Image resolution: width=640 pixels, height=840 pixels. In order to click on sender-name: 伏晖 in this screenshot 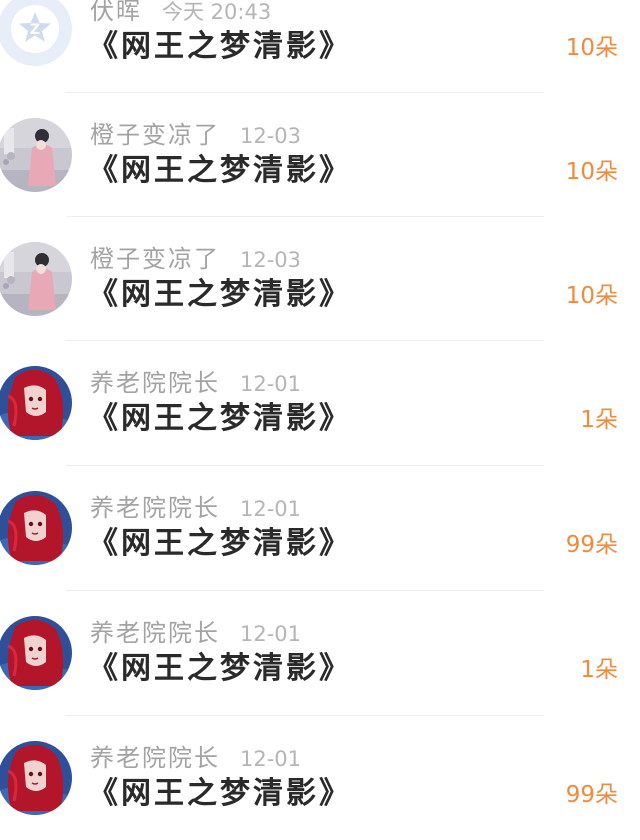, I will do `click(116, 12)`.